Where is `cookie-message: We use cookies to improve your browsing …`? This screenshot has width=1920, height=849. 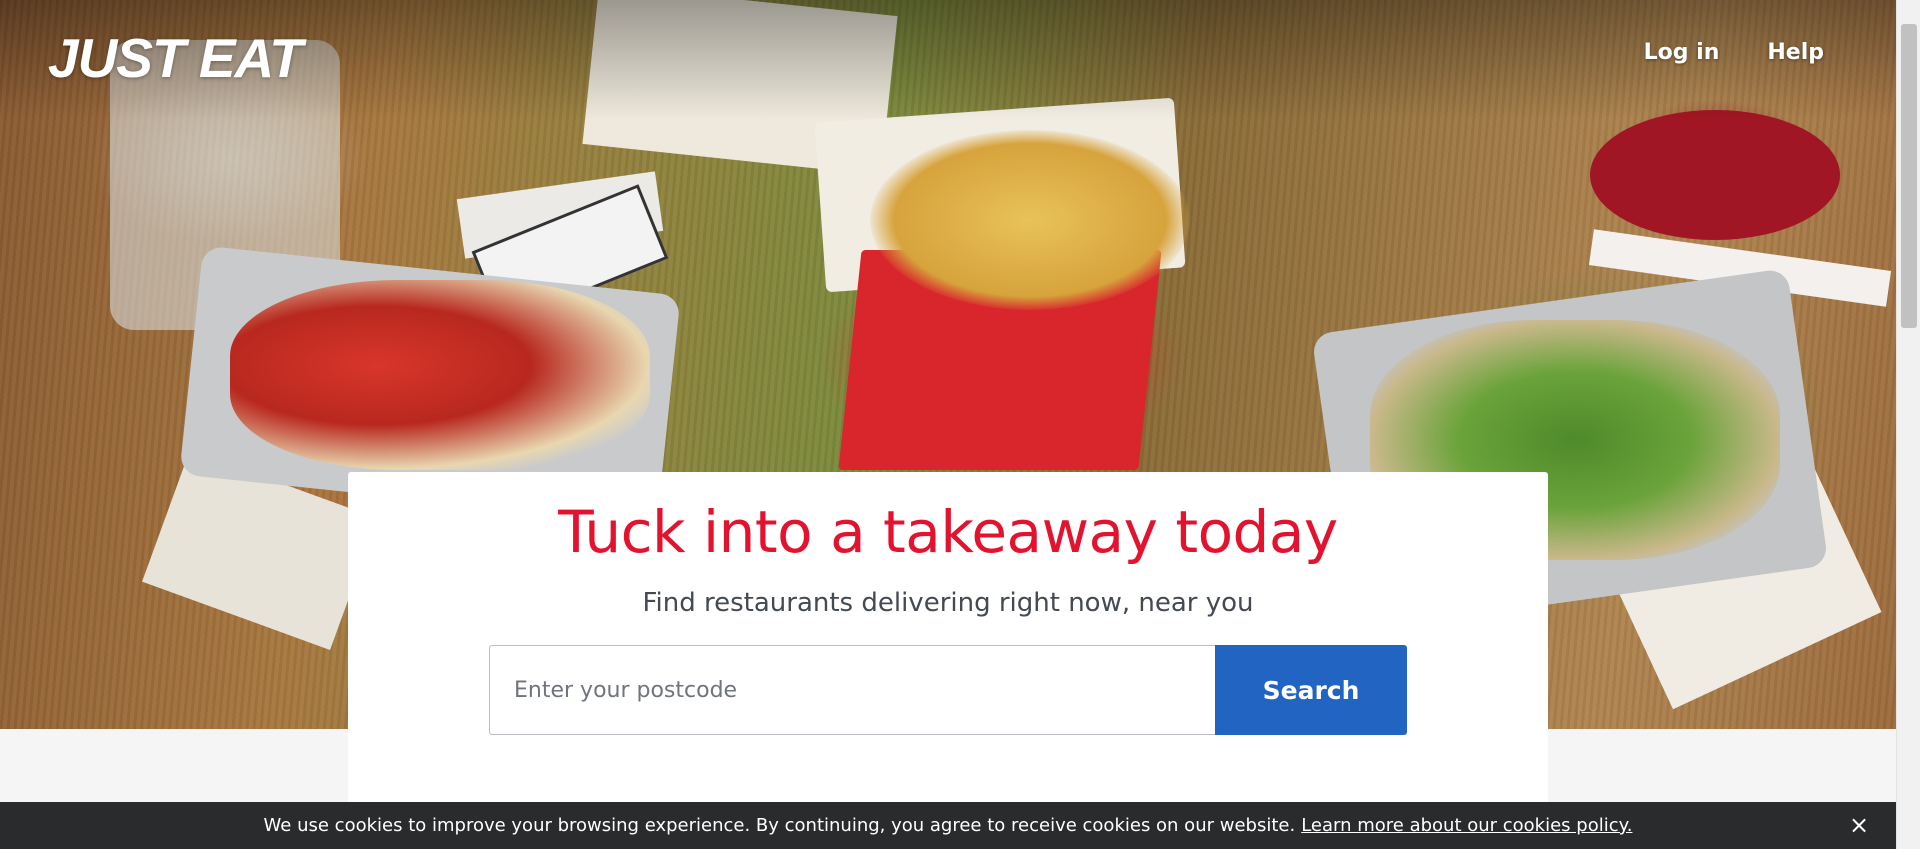
cookie-message: We use cookies to improve your browsing … is located at coordinates (779, 825).